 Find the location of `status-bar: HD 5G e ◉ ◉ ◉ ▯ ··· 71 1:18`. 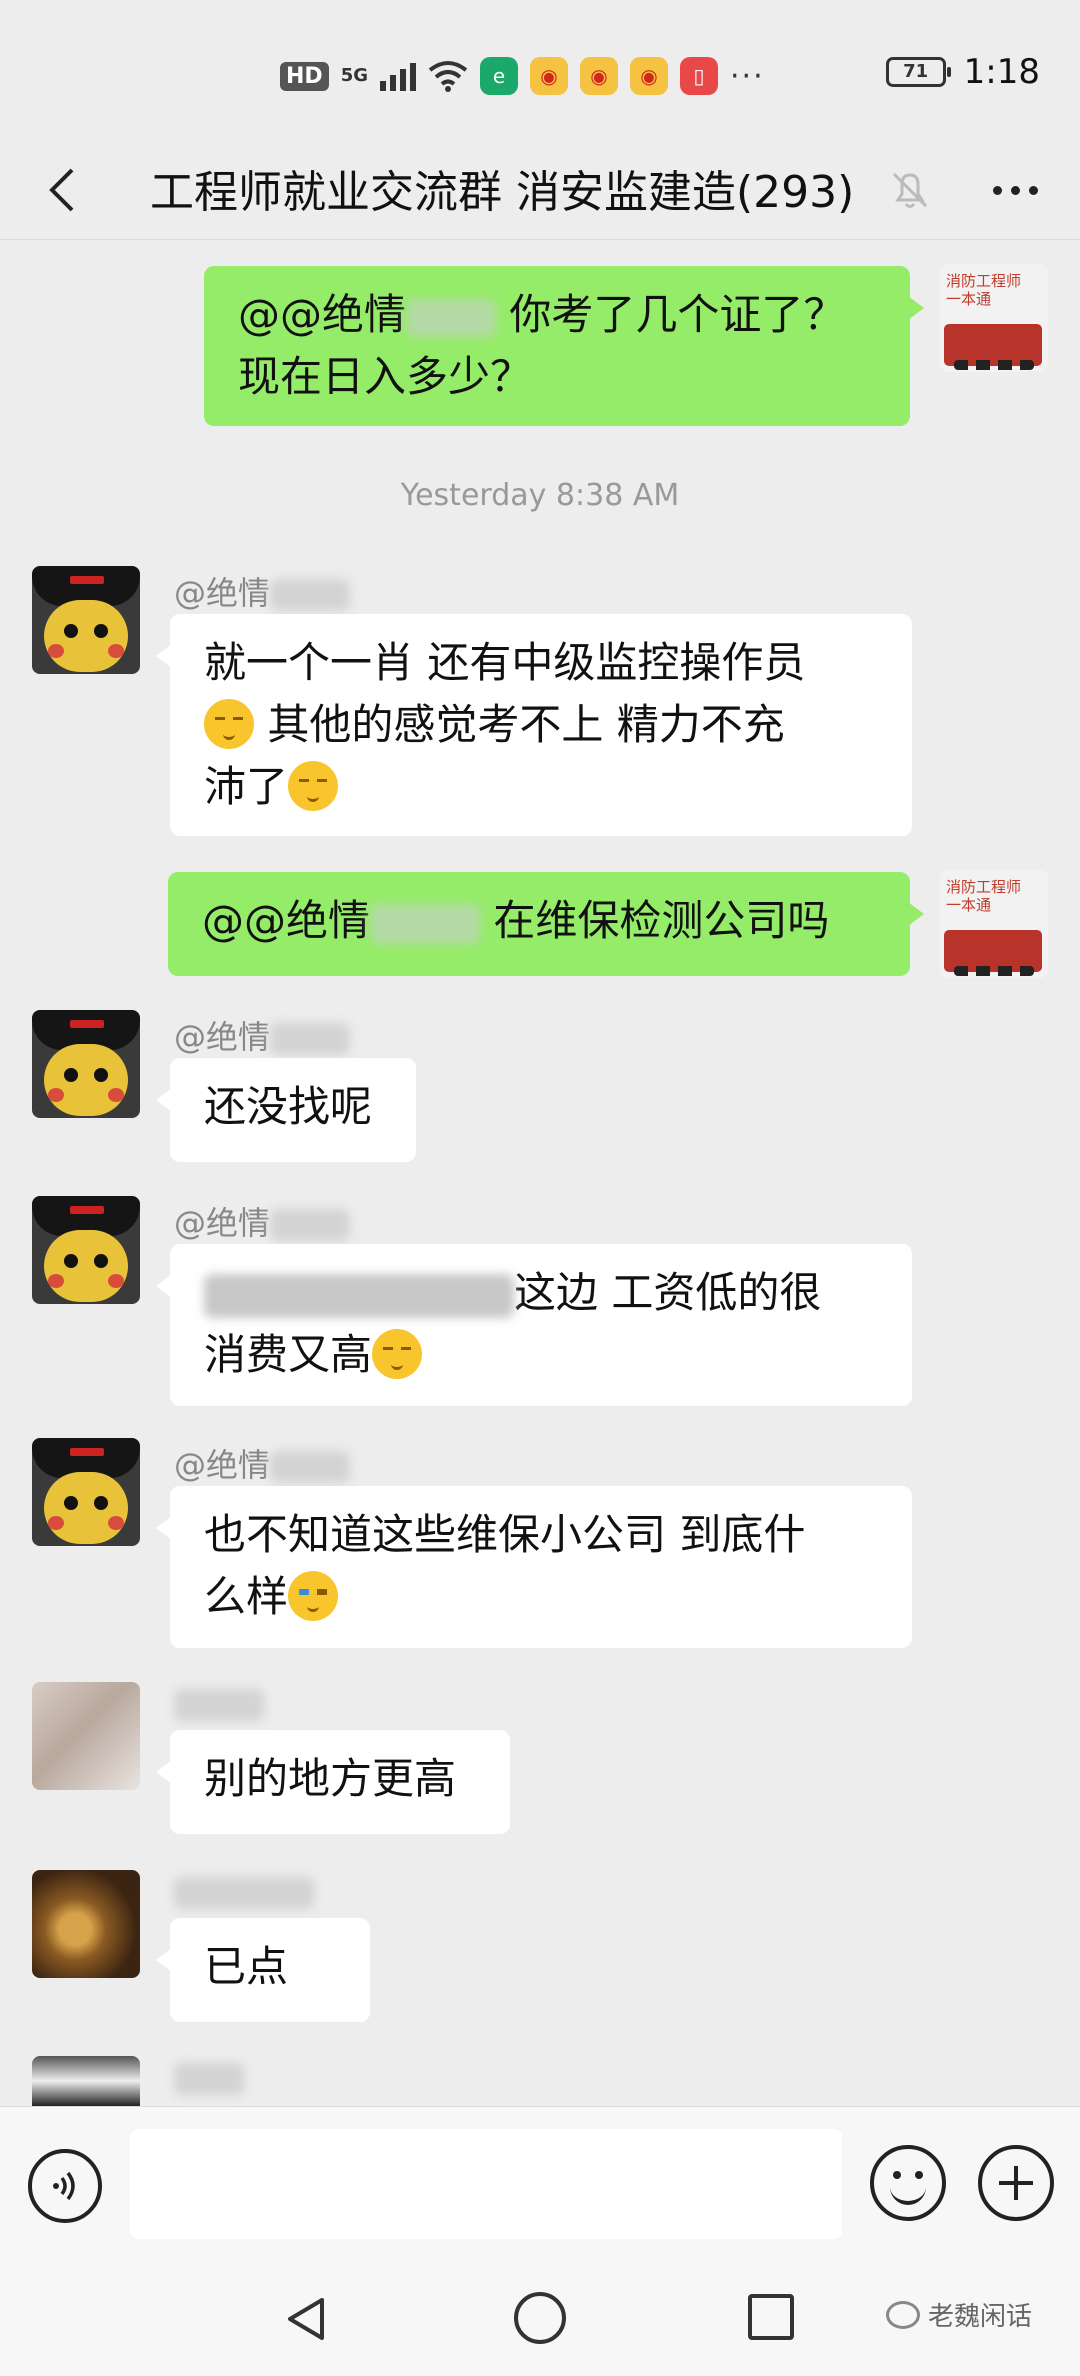

status-bar: HD 5G e ◉ ◉ ◉ ▯ ··· 71 1:18 is located at coordinates (540, 70).